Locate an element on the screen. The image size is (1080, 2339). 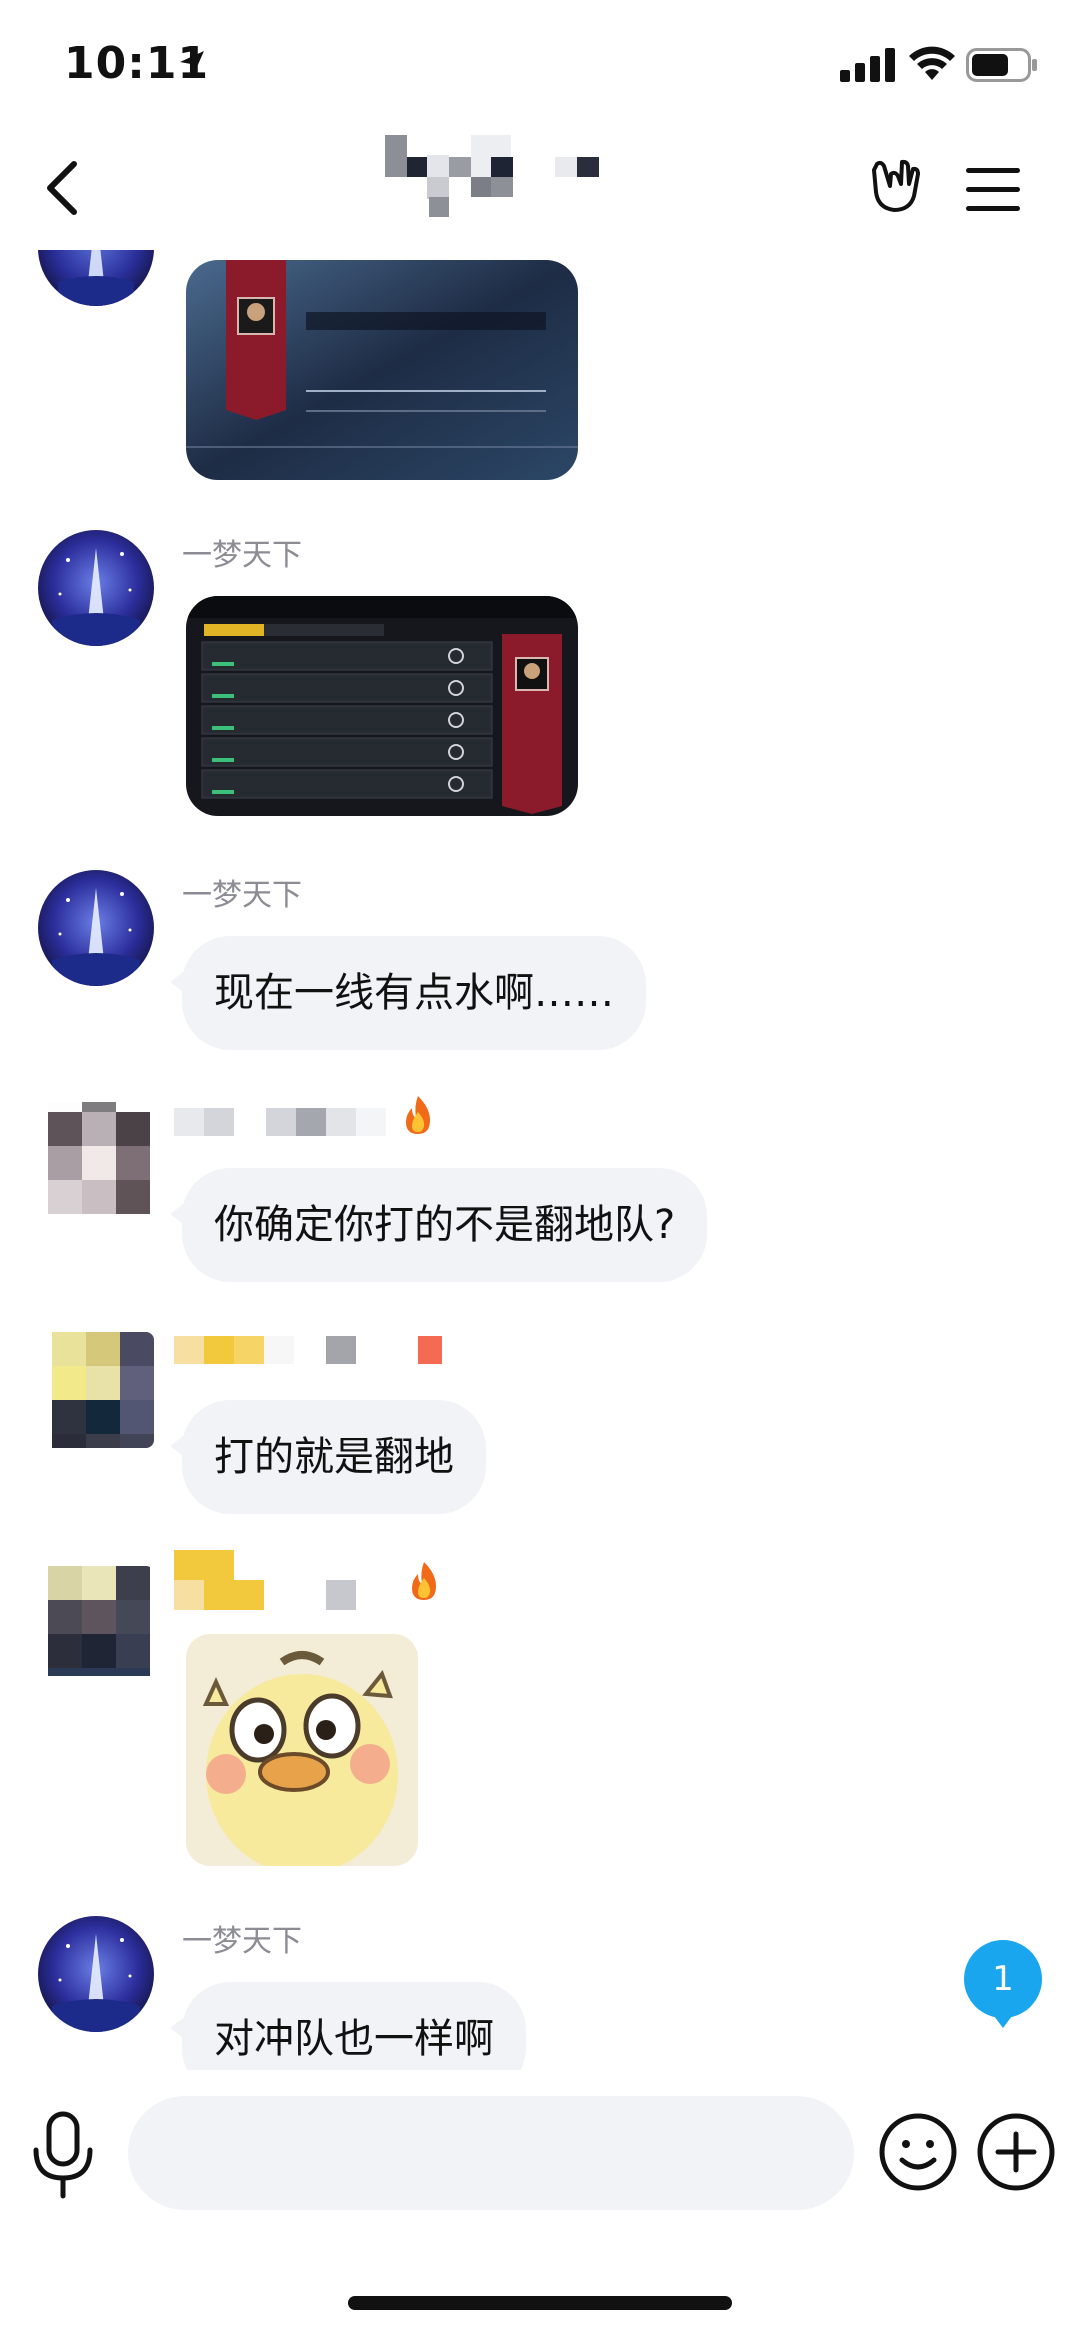
message-bubble: 你确定你打的不是翻地队? is located at coordinates (438, 1225).